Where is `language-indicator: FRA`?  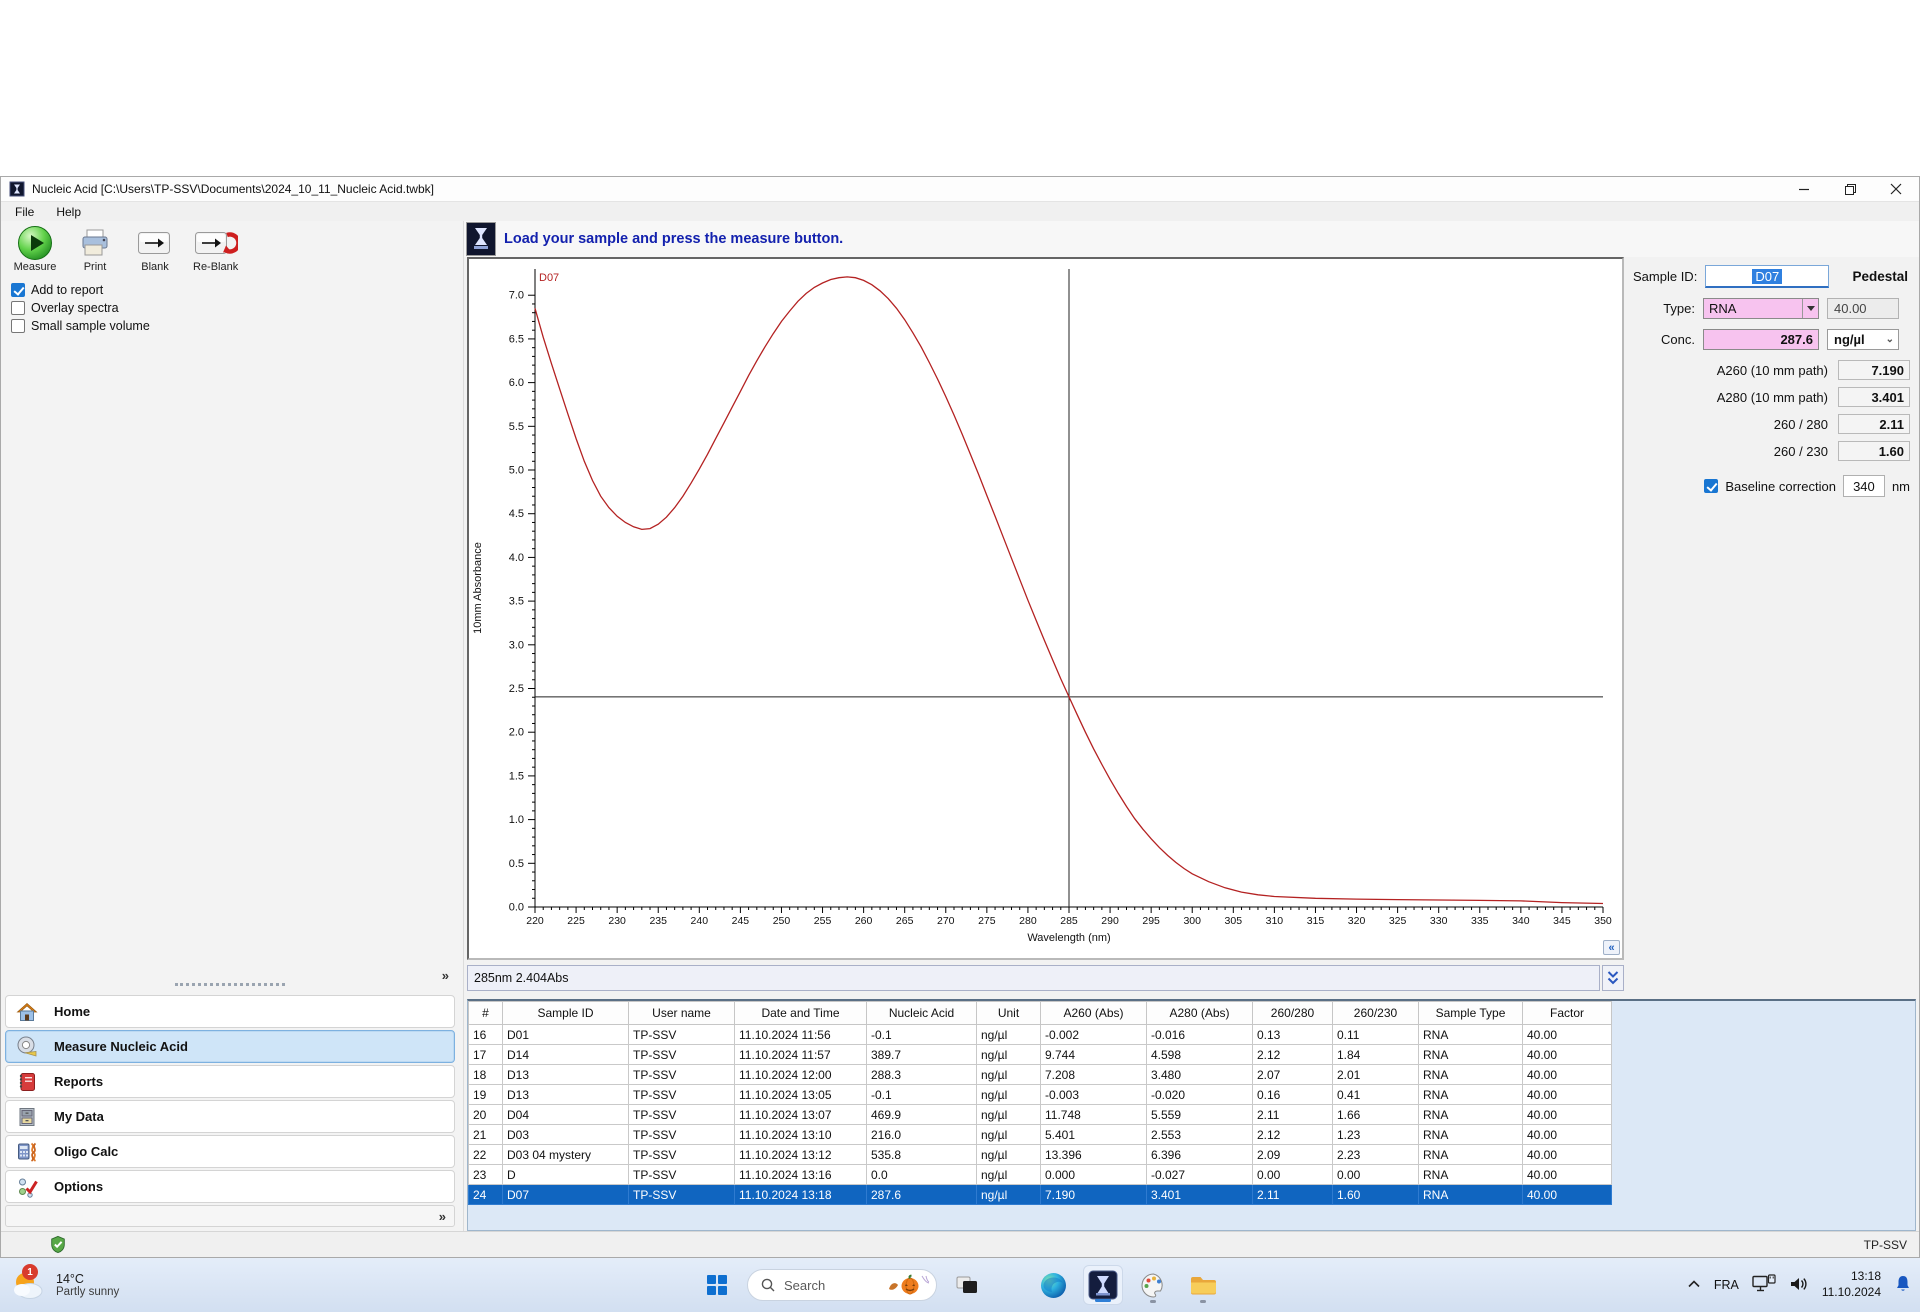
language-indicator: FRA is located at coordinates (1726, 1285).